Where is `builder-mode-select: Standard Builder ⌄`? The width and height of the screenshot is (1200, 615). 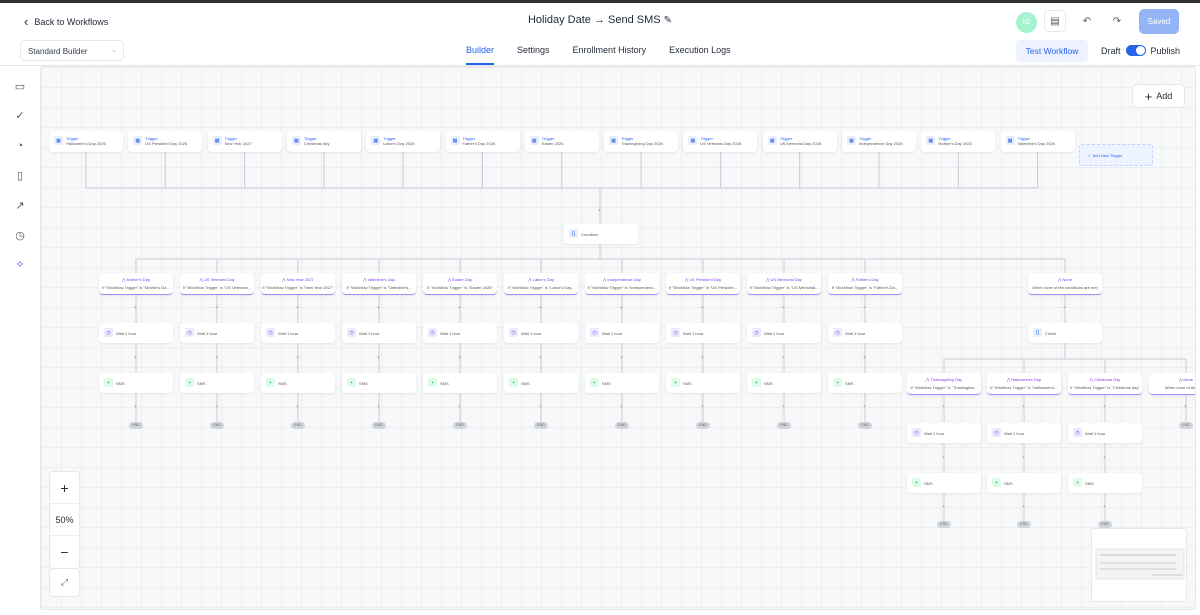
builder-mode-select: Standard Builder ⌄ is located at coordinates (72, 50).